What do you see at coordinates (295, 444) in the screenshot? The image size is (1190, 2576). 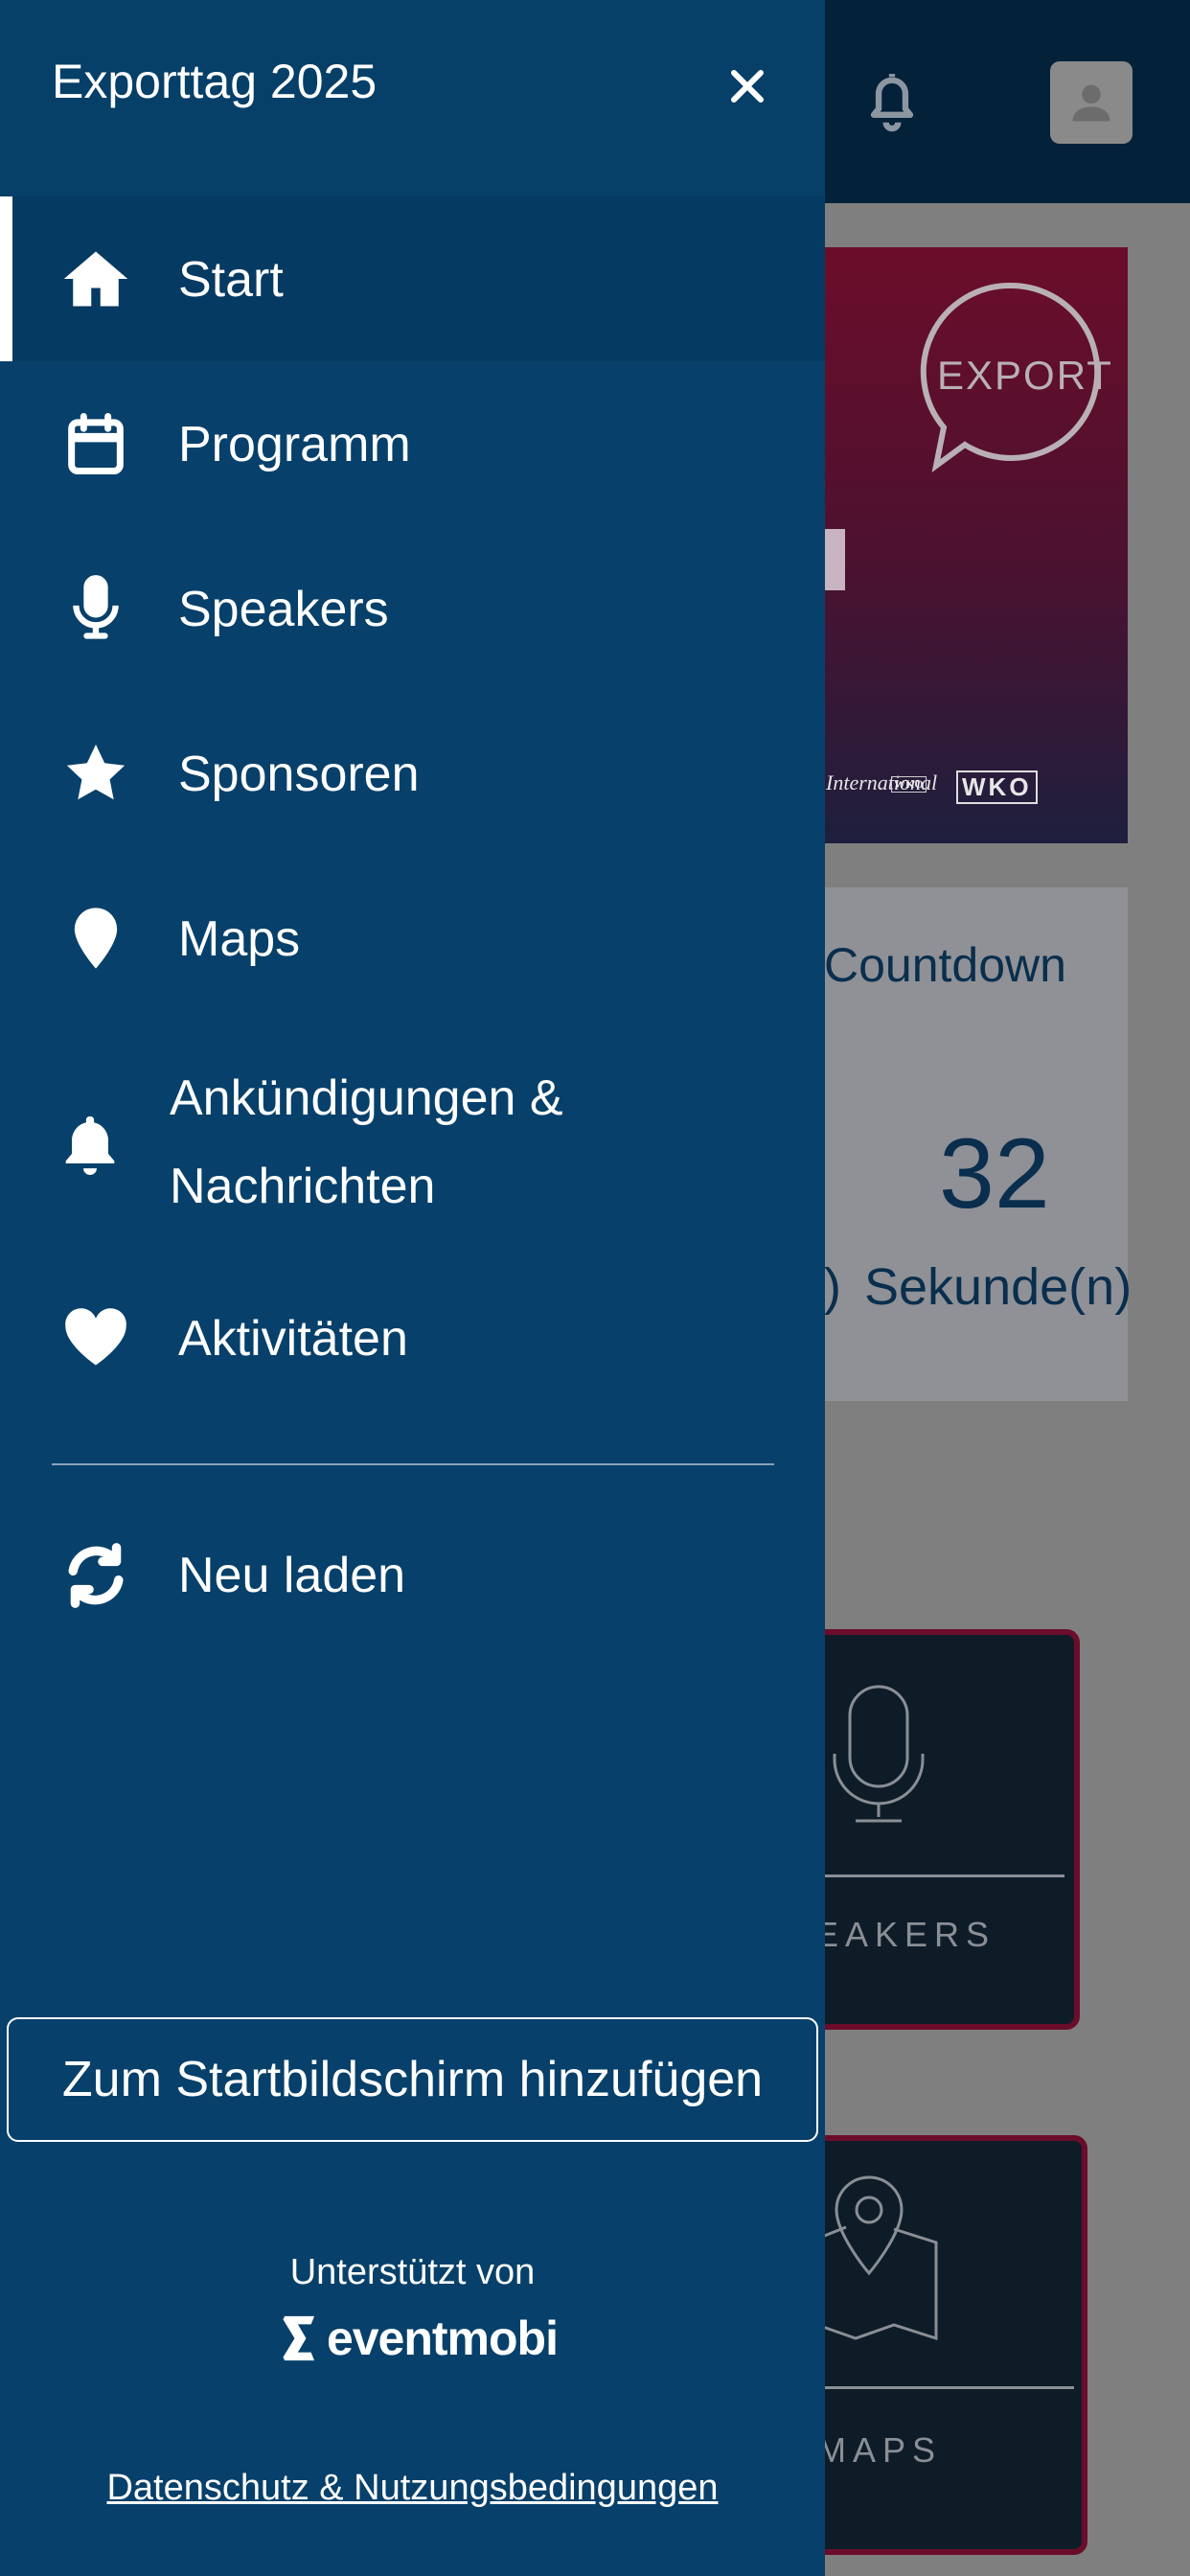 I see `nav-item-label: Programm` at bounding box center [295, 444].